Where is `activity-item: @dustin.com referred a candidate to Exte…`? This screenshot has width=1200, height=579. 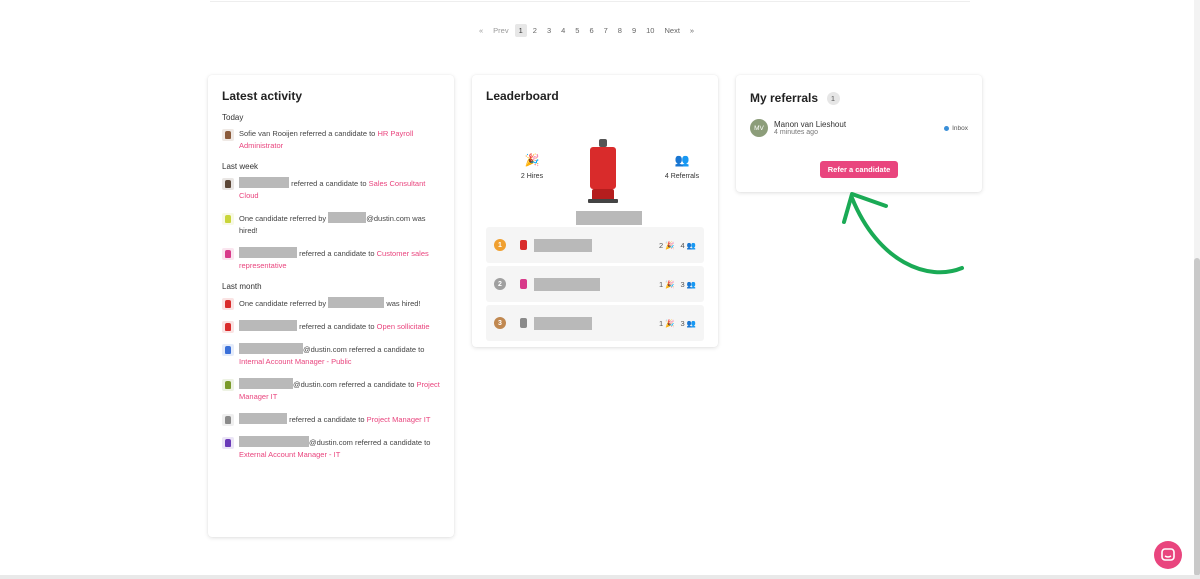
activity-item: @dustin.com referred a candidate to Exte… is located at coordinates (331, 448).